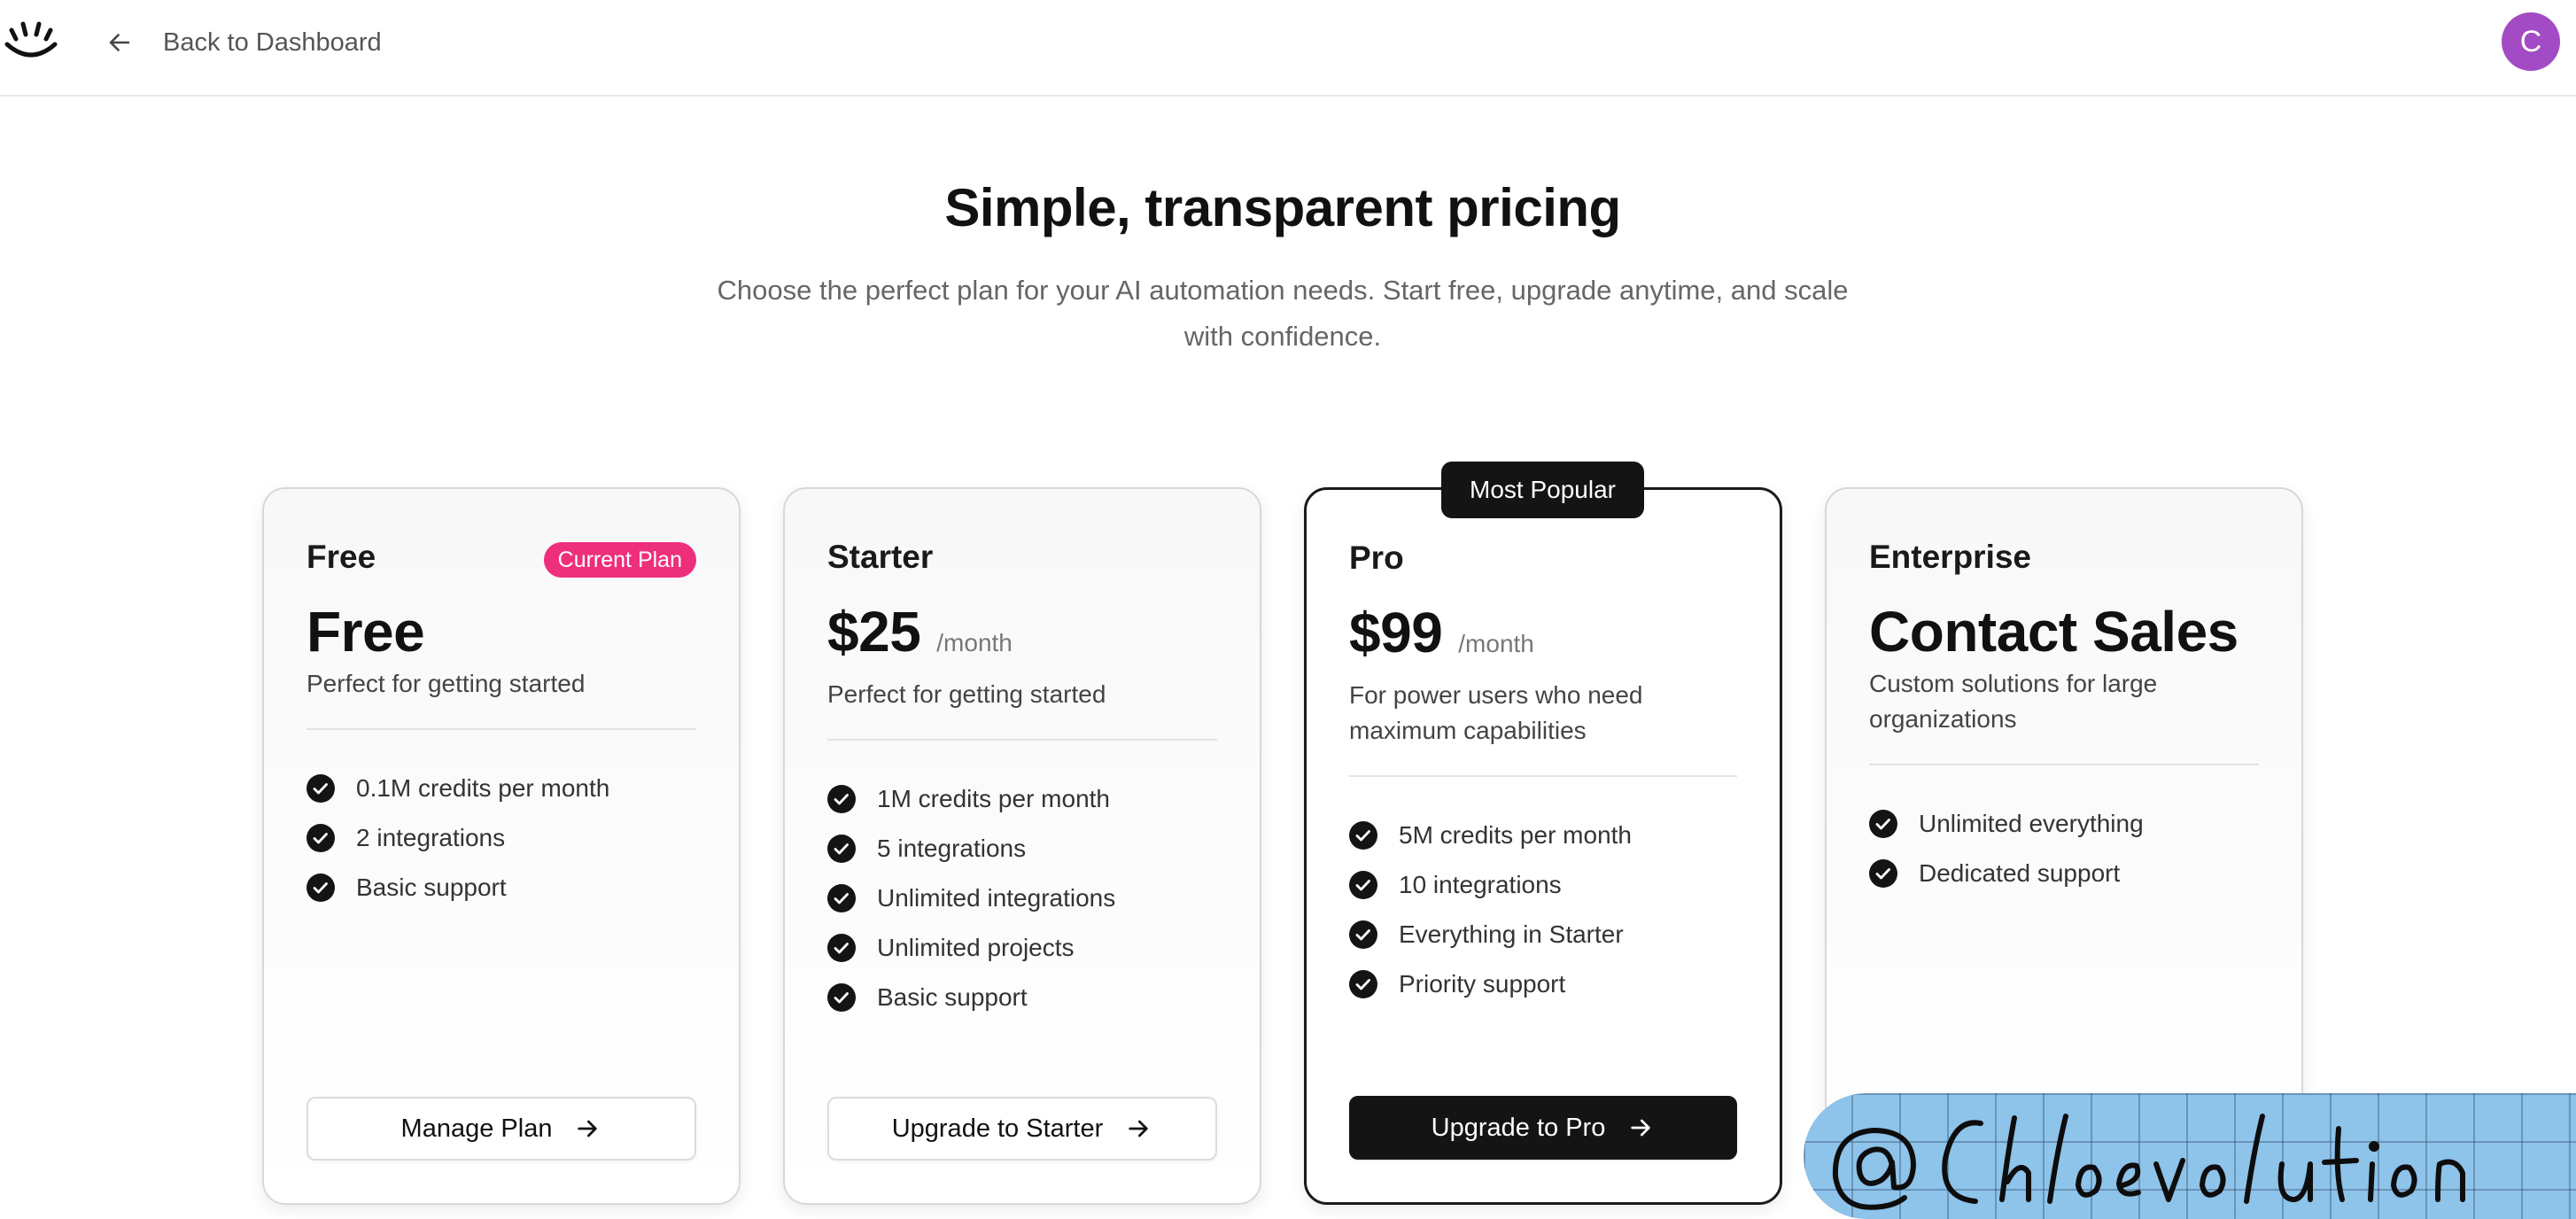 Image resolution: width=2576 pixels, height=1219 pixels. Describe the element at coordinates (2020, 873) in the screenshot. I see `feature-label: Dedicated support` at that location.